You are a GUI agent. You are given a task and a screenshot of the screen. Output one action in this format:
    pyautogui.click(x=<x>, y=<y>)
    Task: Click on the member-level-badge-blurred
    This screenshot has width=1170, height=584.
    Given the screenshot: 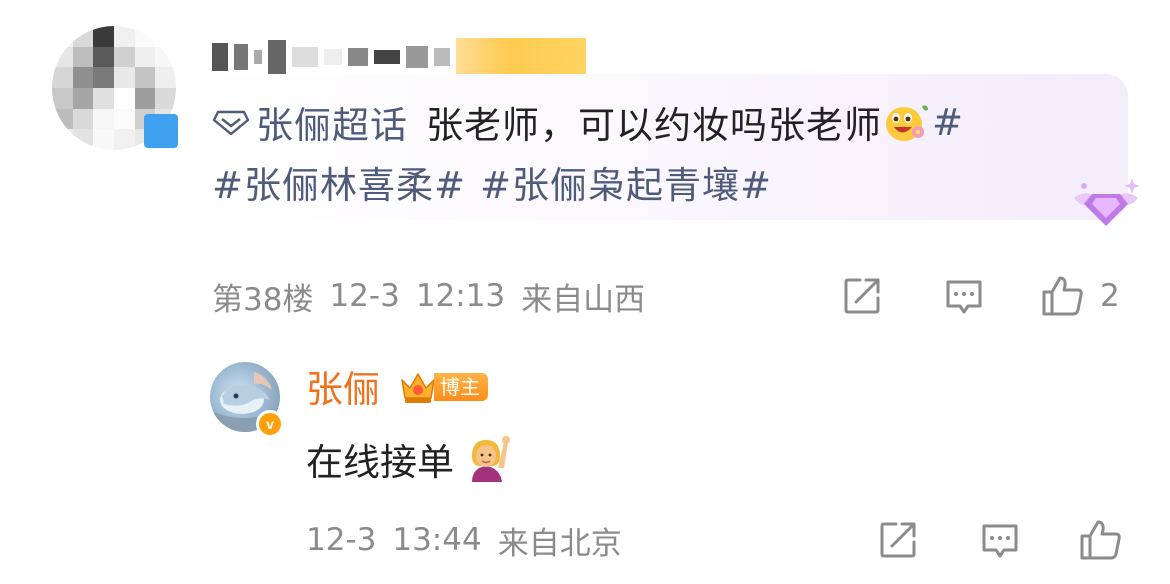 What is the action you would take?
    pyautogui.click(x=521, y=57)
    